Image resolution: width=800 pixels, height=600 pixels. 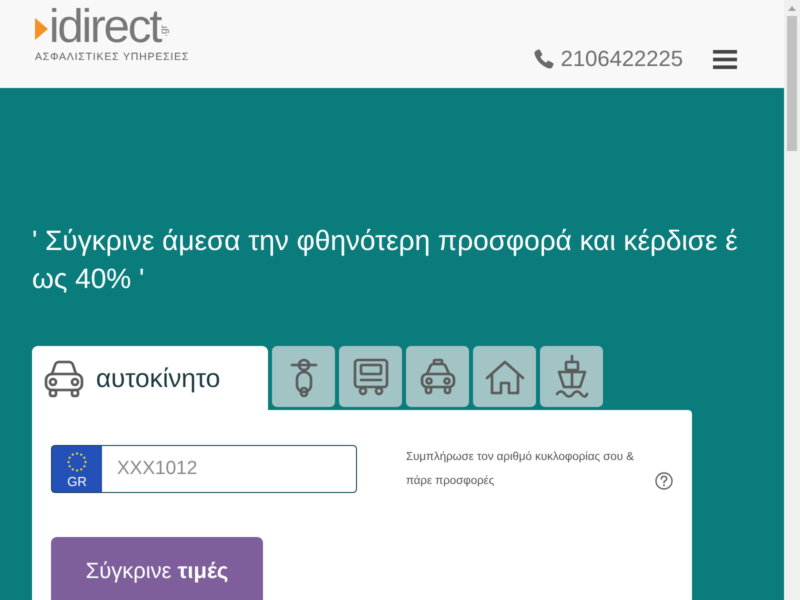 I want to click on scooter-icon, so click(x=304, y=377).